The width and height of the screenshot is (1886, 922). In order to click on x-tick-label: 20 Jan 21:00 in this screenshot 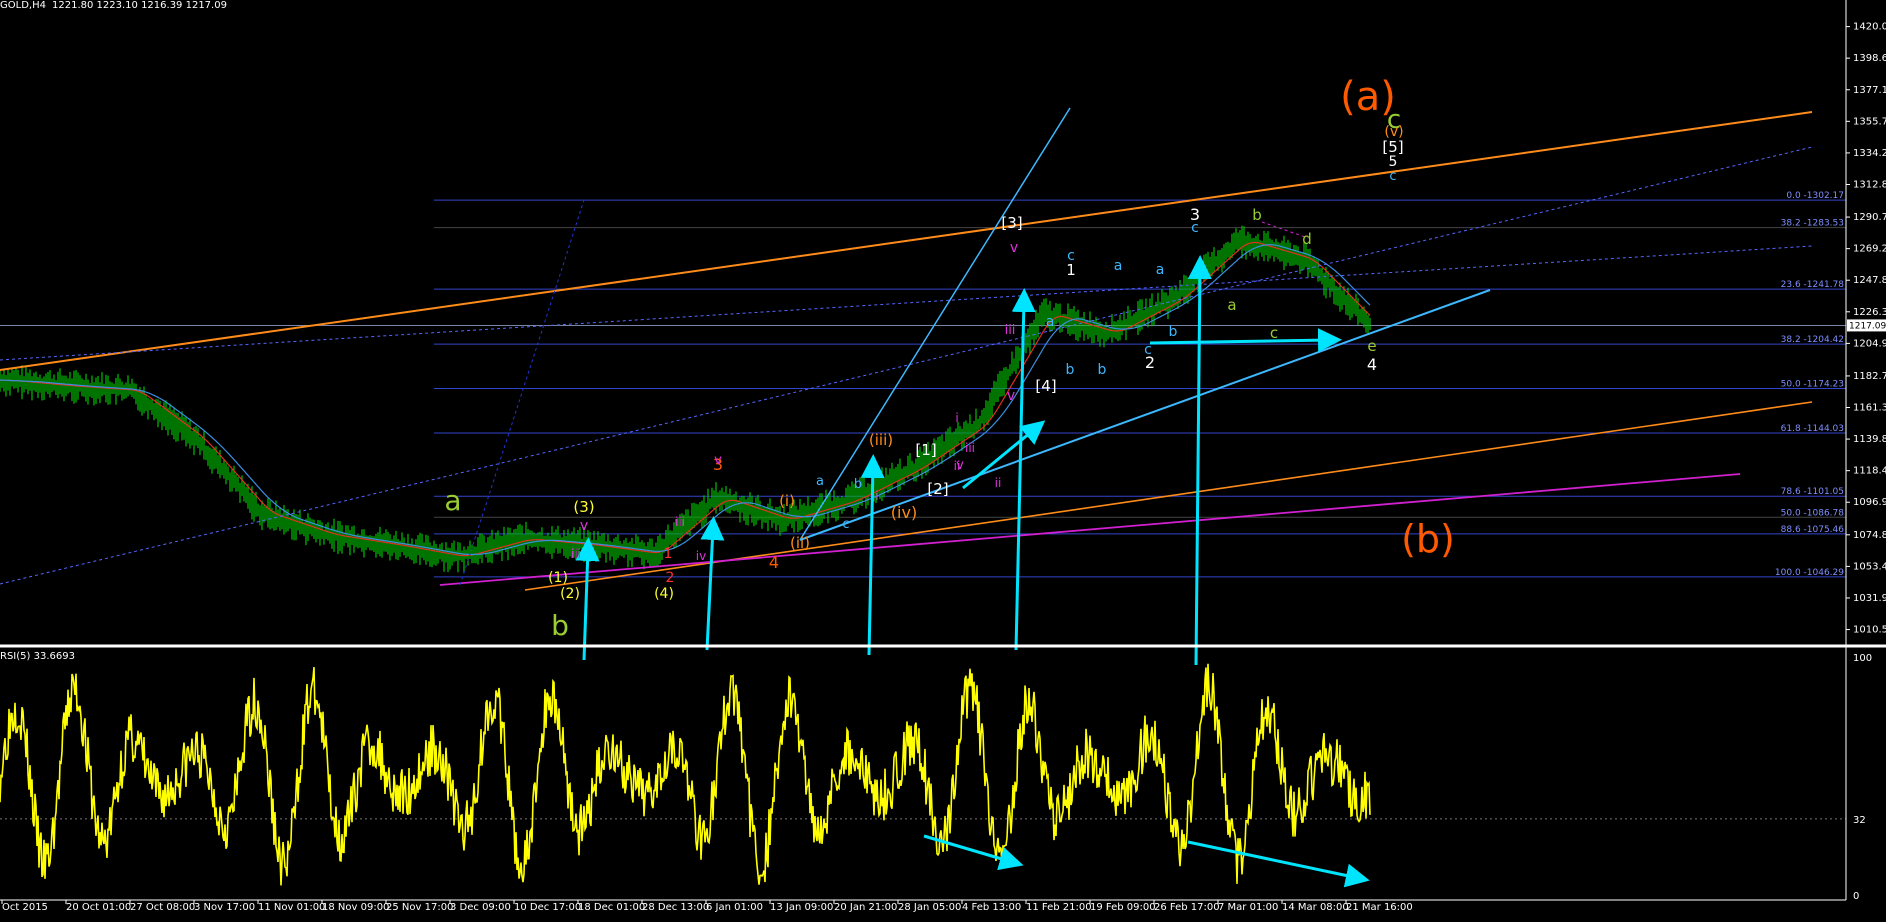, I will do `click(865, 907)`.